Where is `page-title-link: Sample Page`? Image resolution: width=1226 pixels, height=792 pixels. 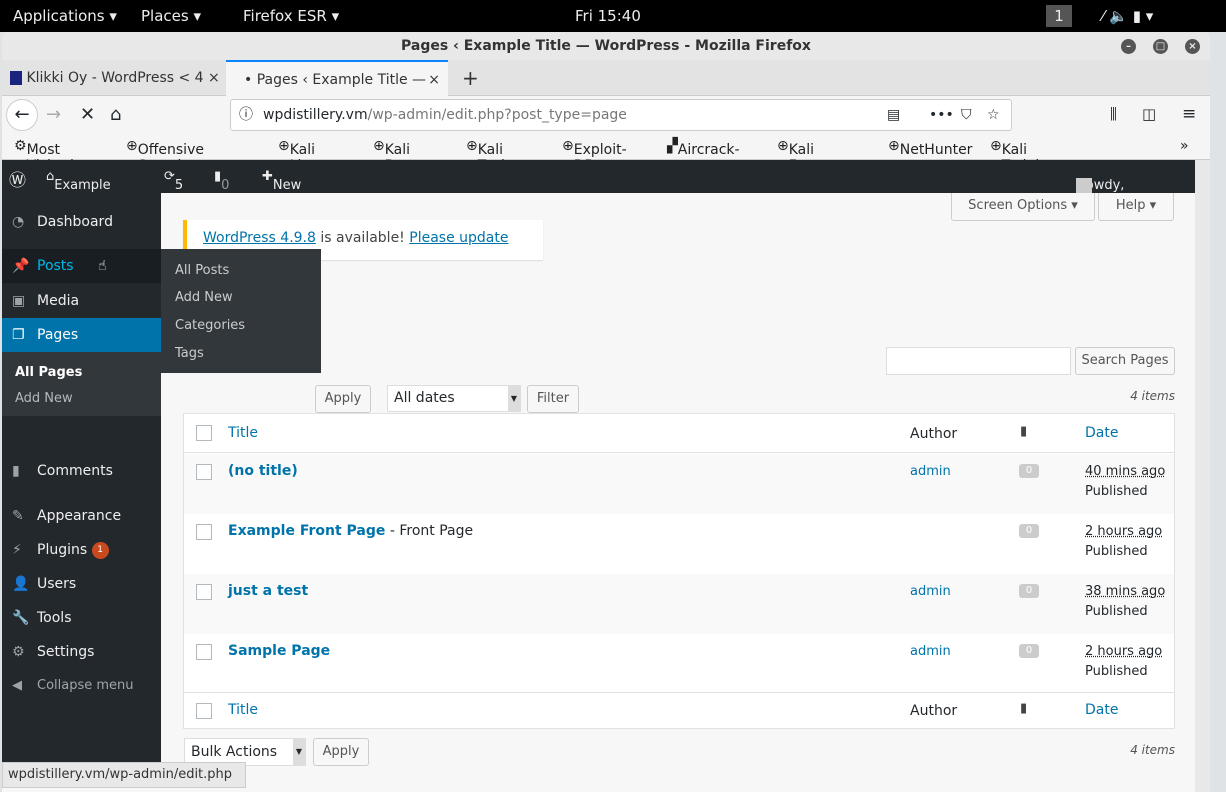
page-title-link: Sample Page is located at coordinates (279, 651).